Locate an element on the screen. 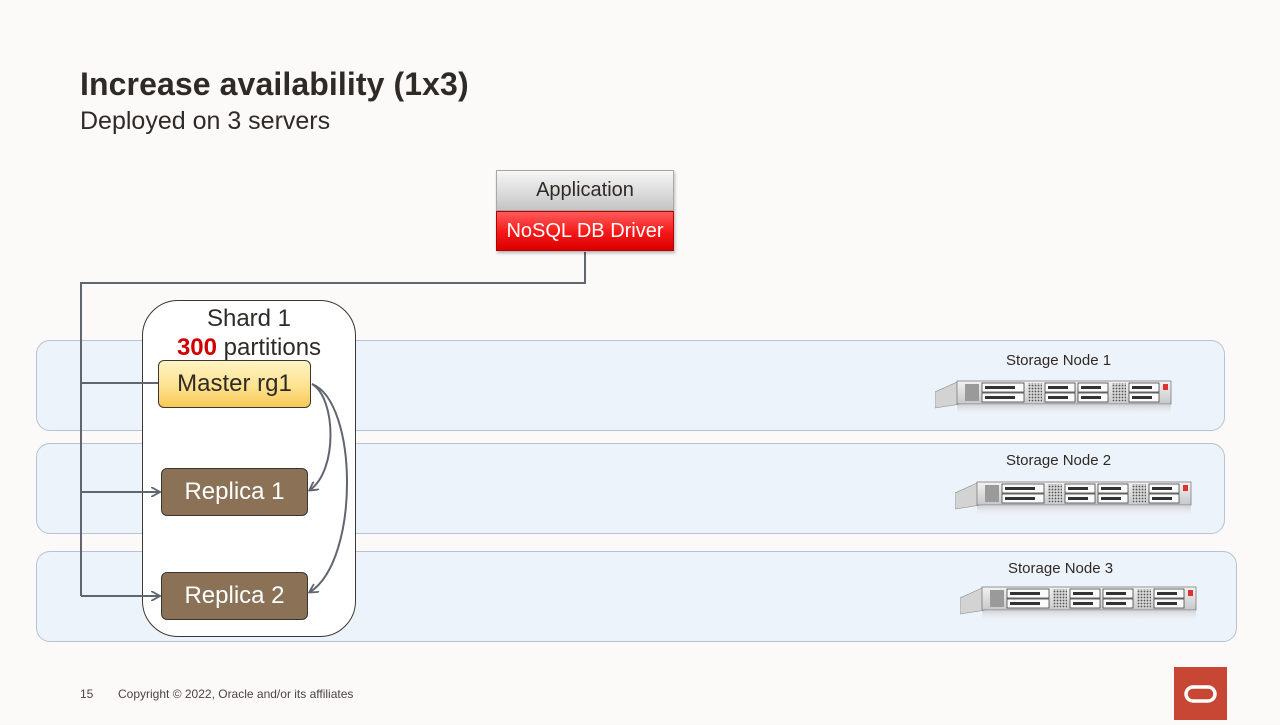 The image size is (1280, 725). shard-partitions: 300 partitions is located at coordinates (249, 348).